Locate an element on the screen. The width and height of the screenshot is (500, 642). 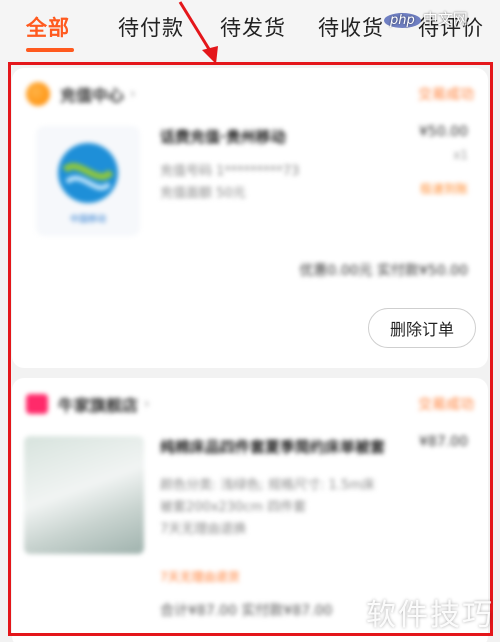
china-mobile-logo-caption: 中国移动 is located at coordinates (87, 219).